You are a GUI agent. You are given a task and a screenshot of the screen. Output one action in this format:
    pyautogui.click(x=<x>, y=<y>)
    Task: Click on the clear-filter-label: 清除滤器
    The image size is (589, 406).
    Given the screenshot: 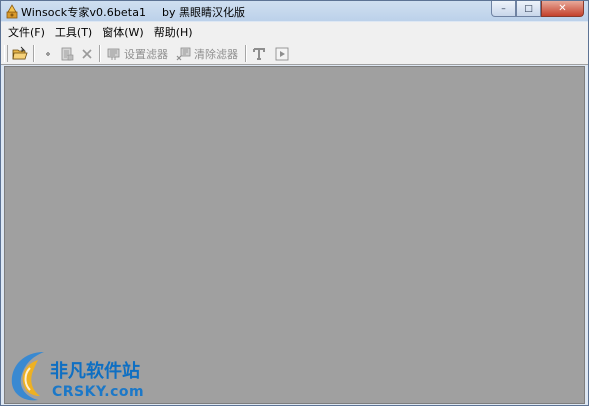 What is the action you would take?
    pyautogui.click(x=216, y=54)
    